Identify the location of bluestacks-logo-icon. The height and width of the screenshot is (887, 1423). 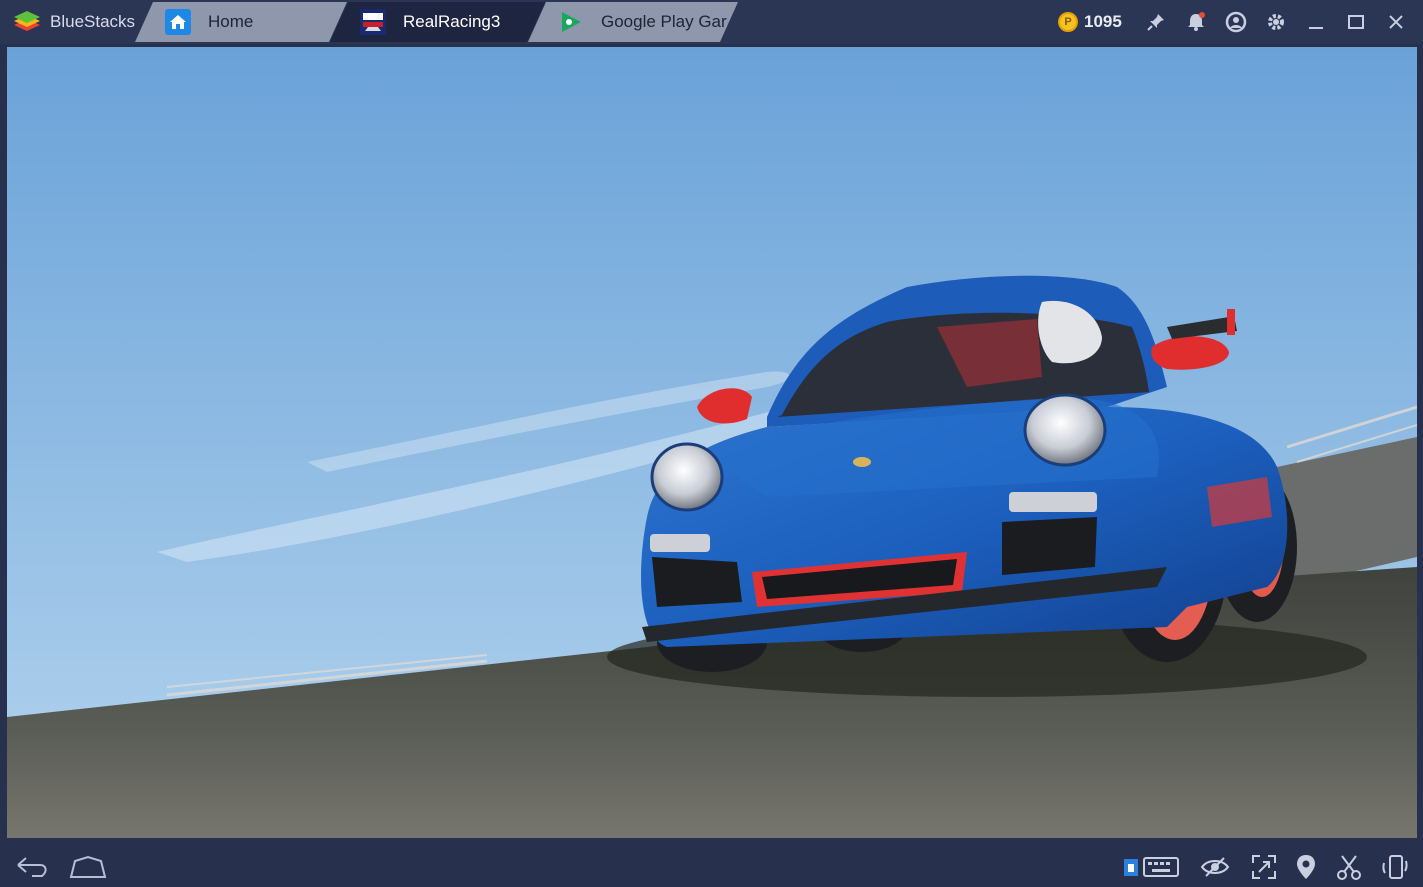
(27, 21).